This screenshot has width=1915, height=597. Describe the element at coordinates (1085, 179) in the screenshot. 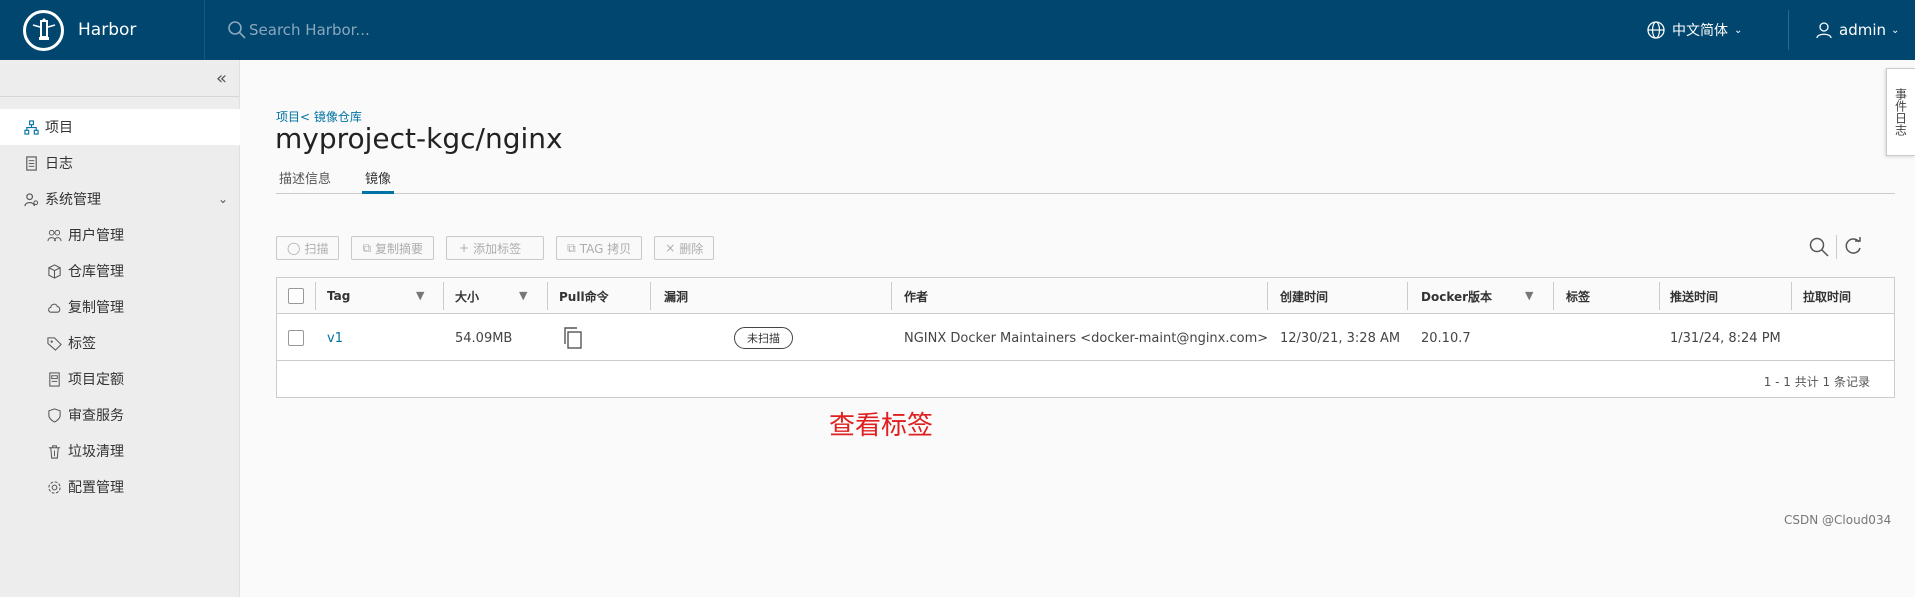

I see `tab-bar: 描述信息 镜像` at that location.